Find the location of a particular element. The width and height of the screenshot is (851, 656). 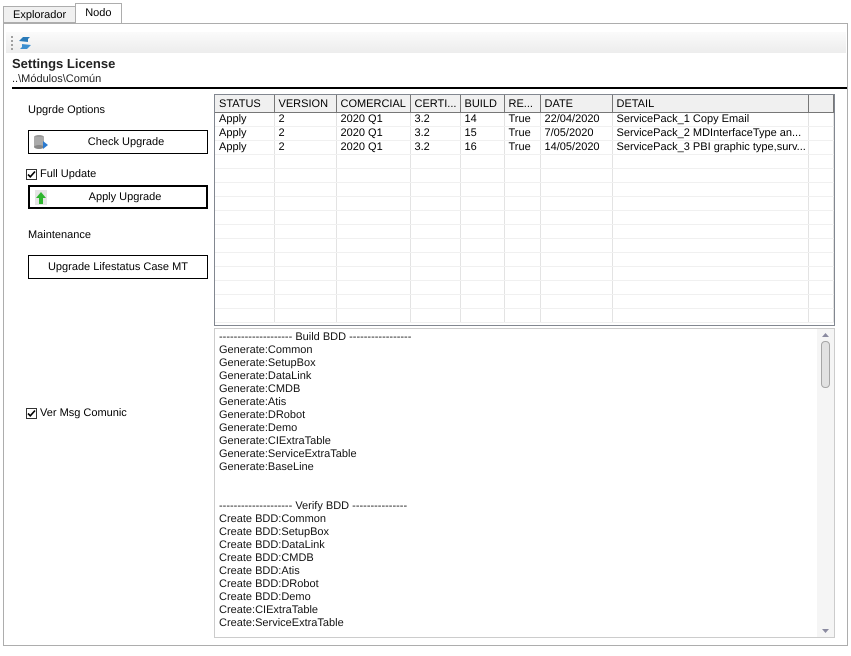

log-line: Generate:DataLink is located at coordinates (265, 376).